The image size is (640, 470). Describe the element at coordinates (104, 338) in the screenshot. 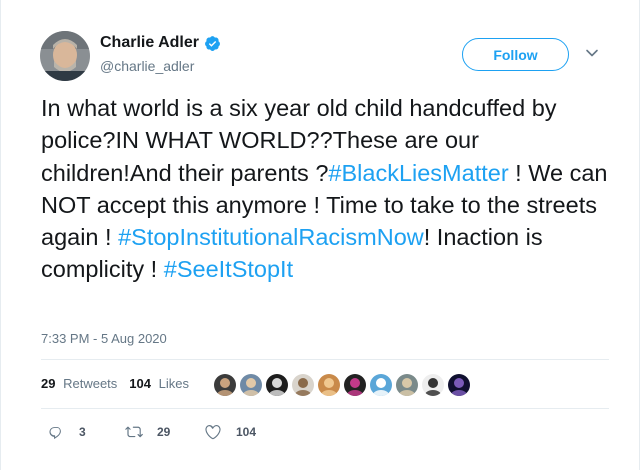

I see `tweet-timestamp: 7:33 PM - 5 Aug 2020` at that location.